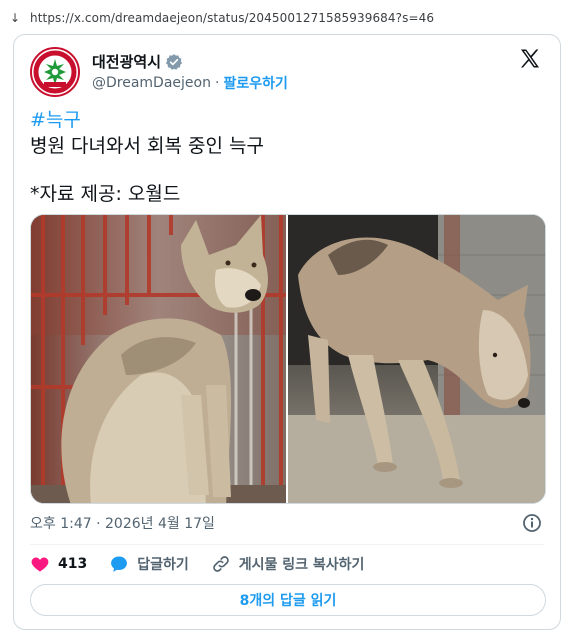  What do you see at coordinates (105, 194) in the screenshot?
I see `tweet-text-line: *자료 제공: 오월드` at bounding box center [105, 194].